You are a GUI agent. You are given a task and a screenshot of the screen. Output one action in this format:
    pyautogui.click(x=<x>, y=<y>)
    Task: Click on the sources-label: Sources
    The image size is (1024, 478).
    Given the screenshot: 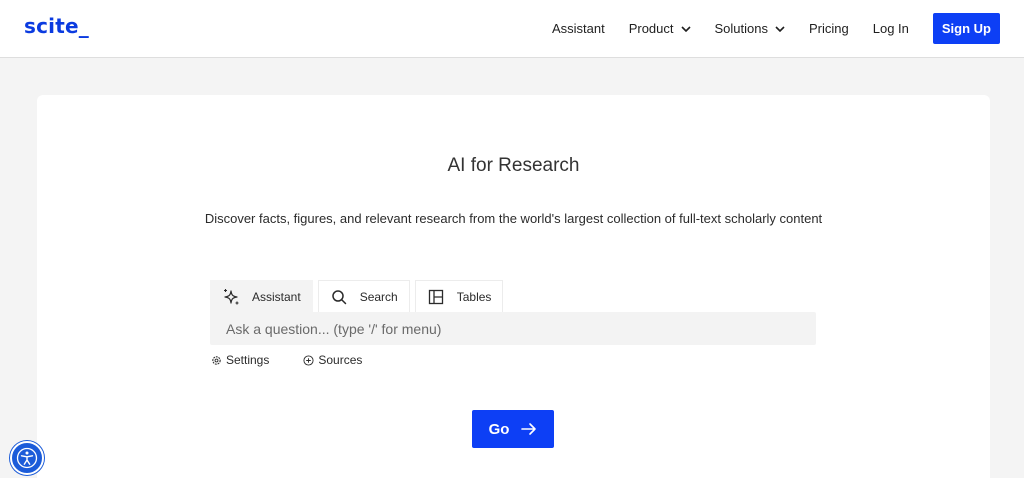 What is the action you would take?
    pyautogui.click(x=340, y=360)
    